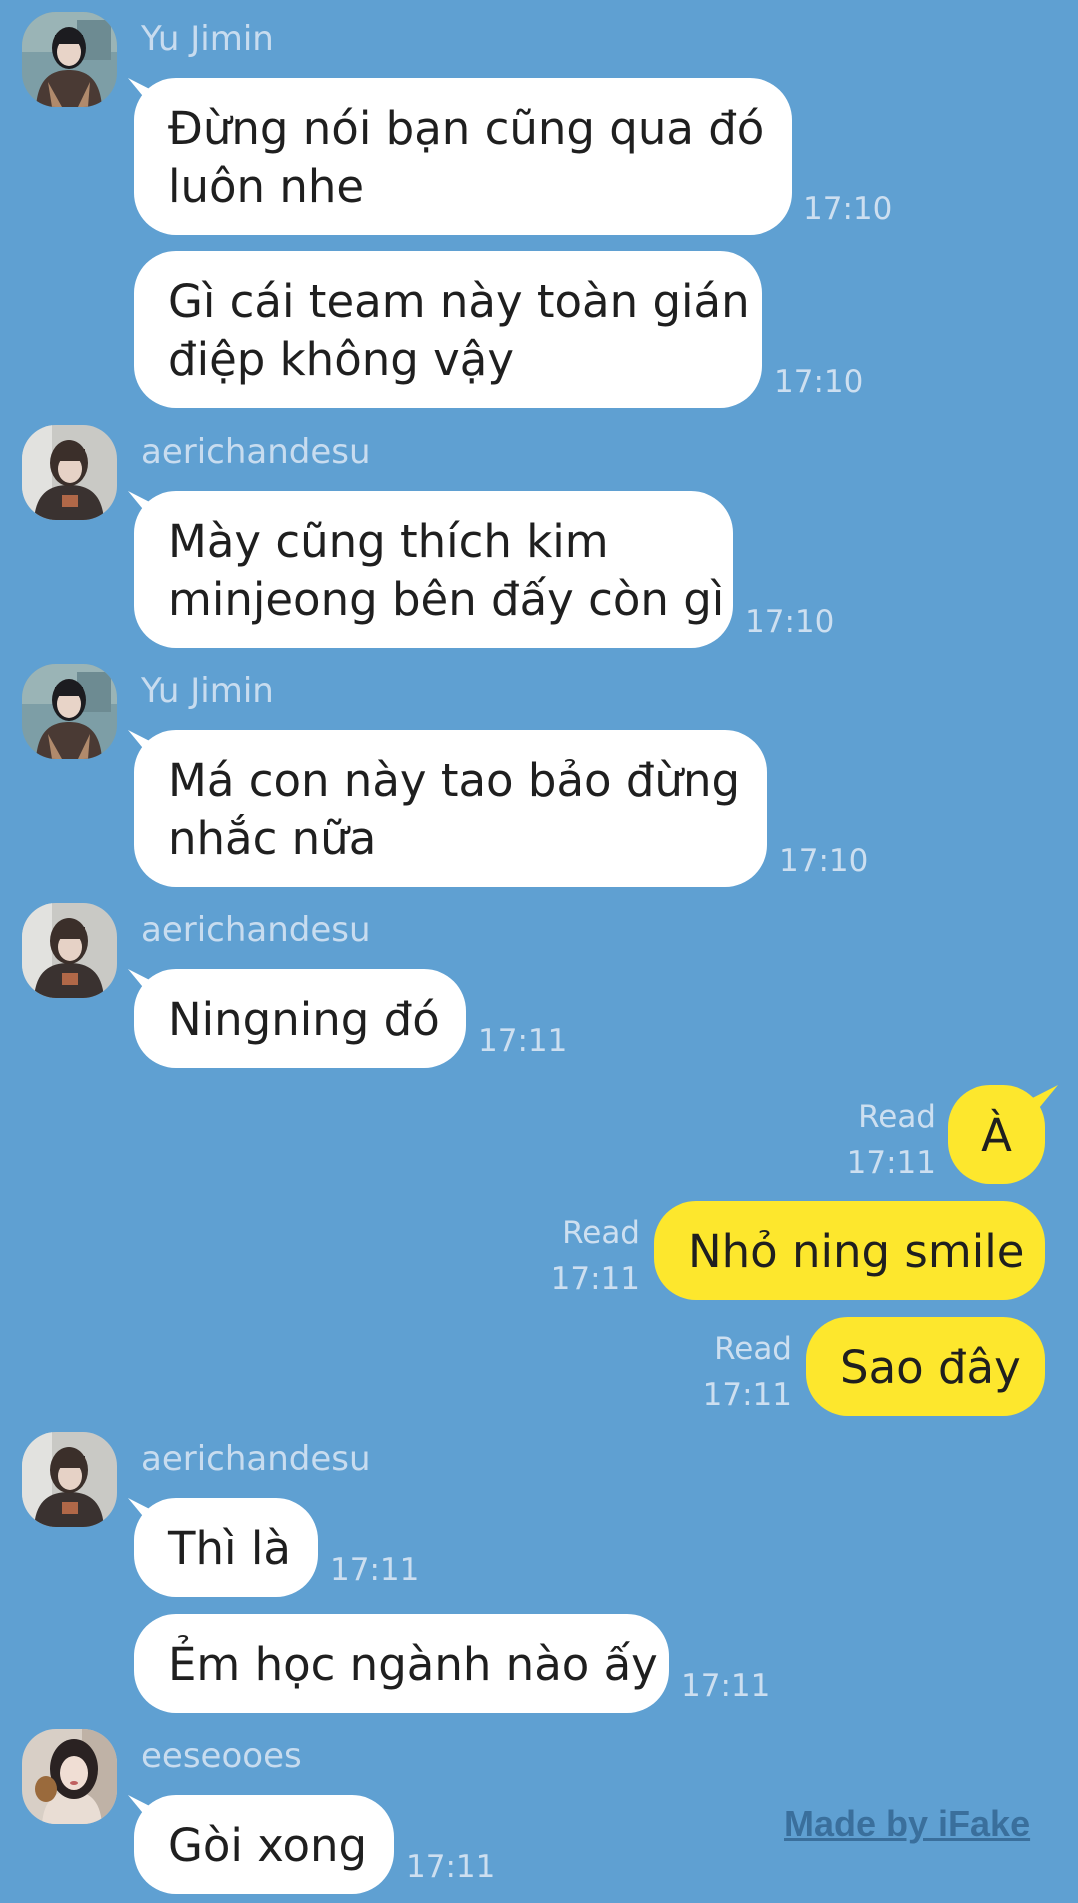 Image resolution: width=1078 pixels, height=1903 pixels. I want to click on message-bubble: Ningning đó, so click(300, 1018).